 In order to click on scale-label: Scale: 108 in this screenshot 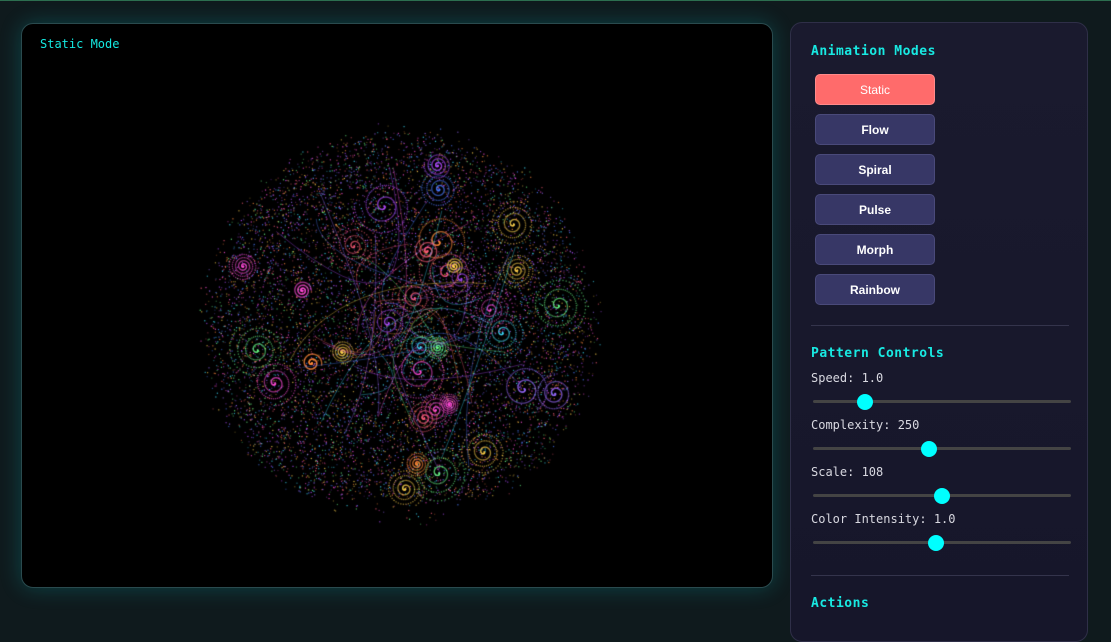, I will do `click(847, 472)`.